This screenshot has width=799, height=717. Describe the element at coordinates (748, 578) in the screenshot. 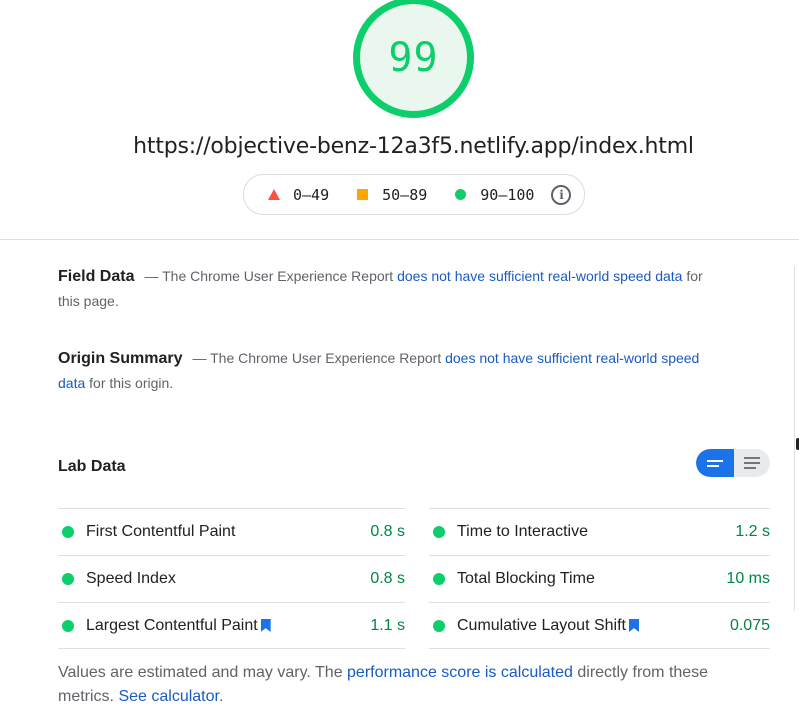

I see `metric-value: 10 ms` at that location.